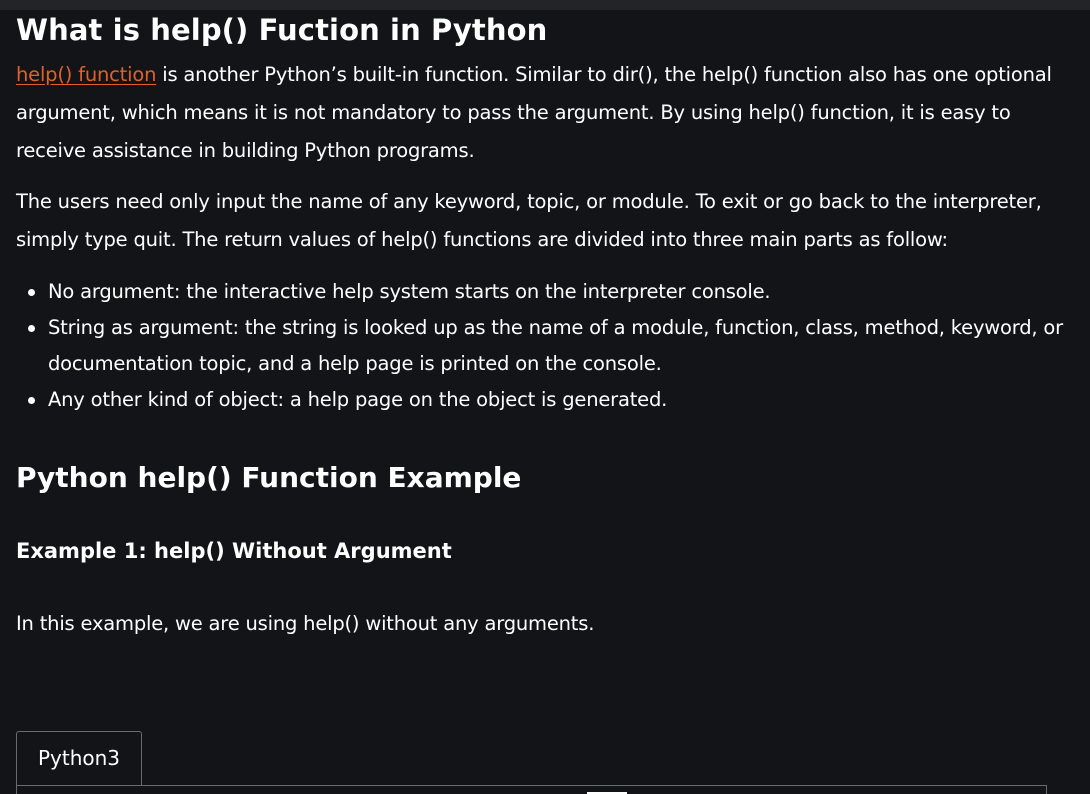 The height and width of the screenshot is (794, 1090). What do you see at coordinates (531, 789) in the screenshot?
I see `code-block` at bounding box center [531, 789].